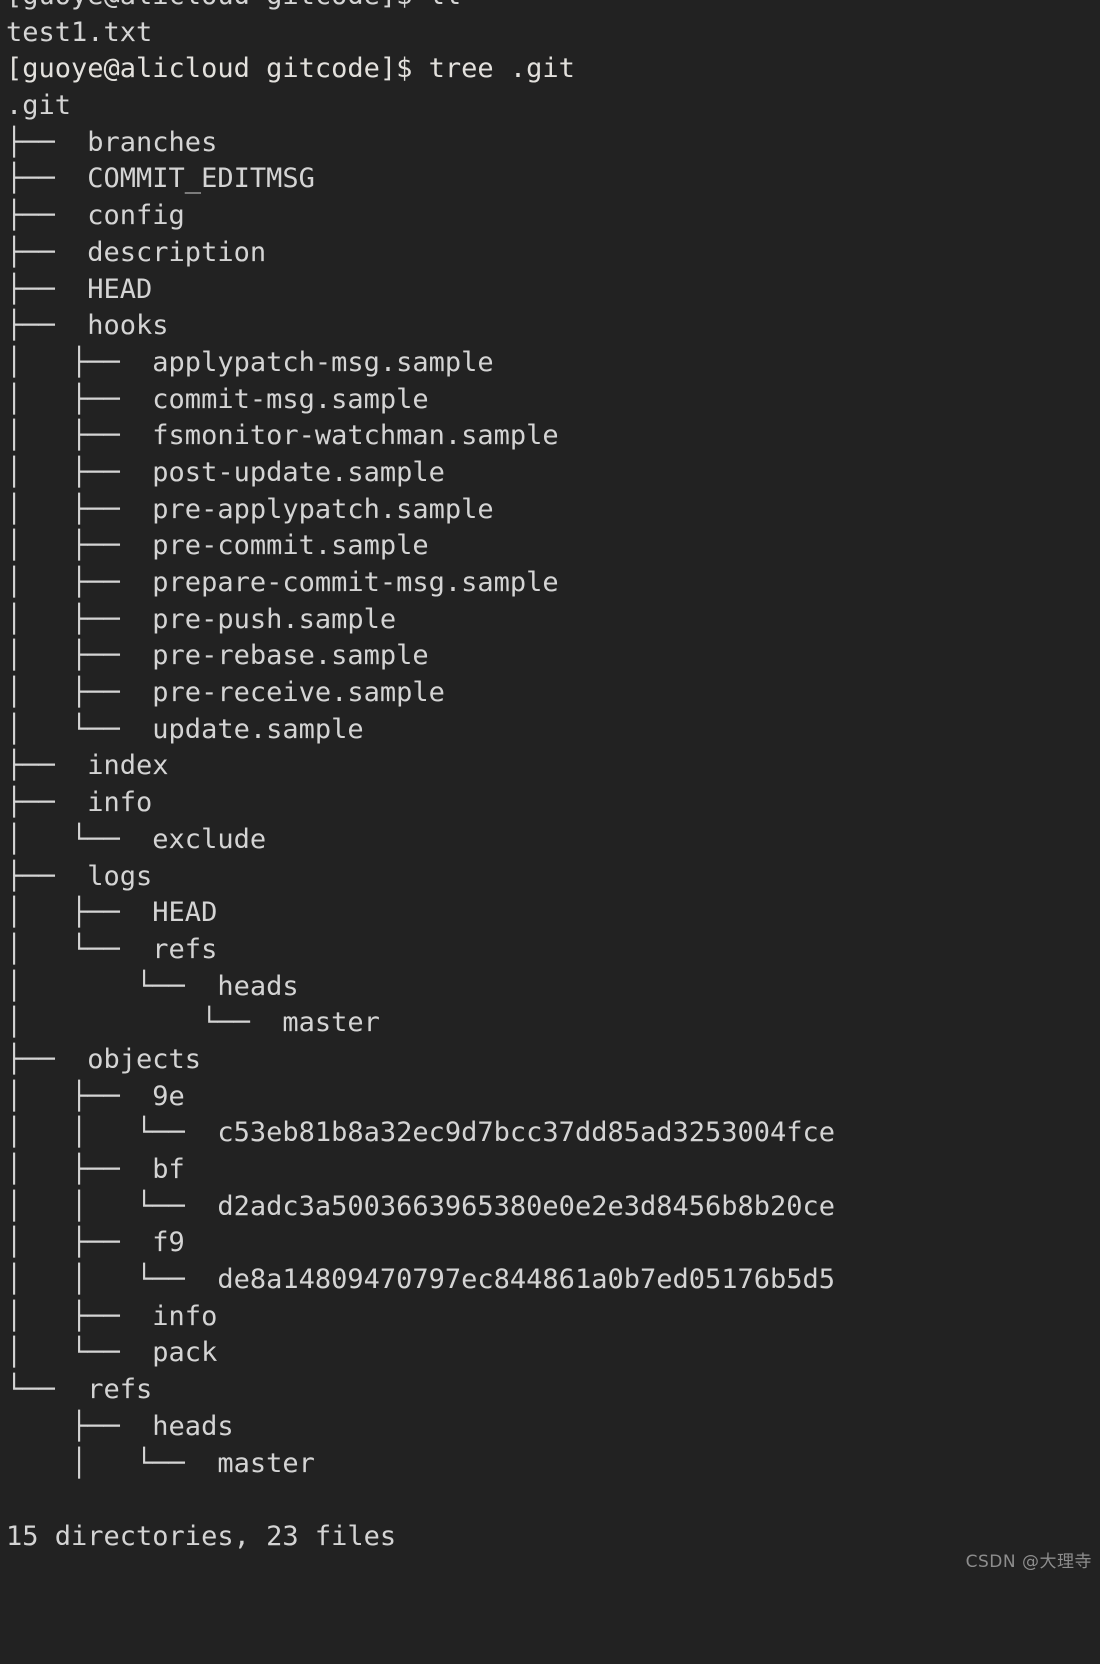 The width and height of the screenshot is (1100, 1664). What do you see at coordinates (185, 729) in the screenshot?
I see `terminal-line-19: │ └── update.sample` at bounding box center [185, 729].